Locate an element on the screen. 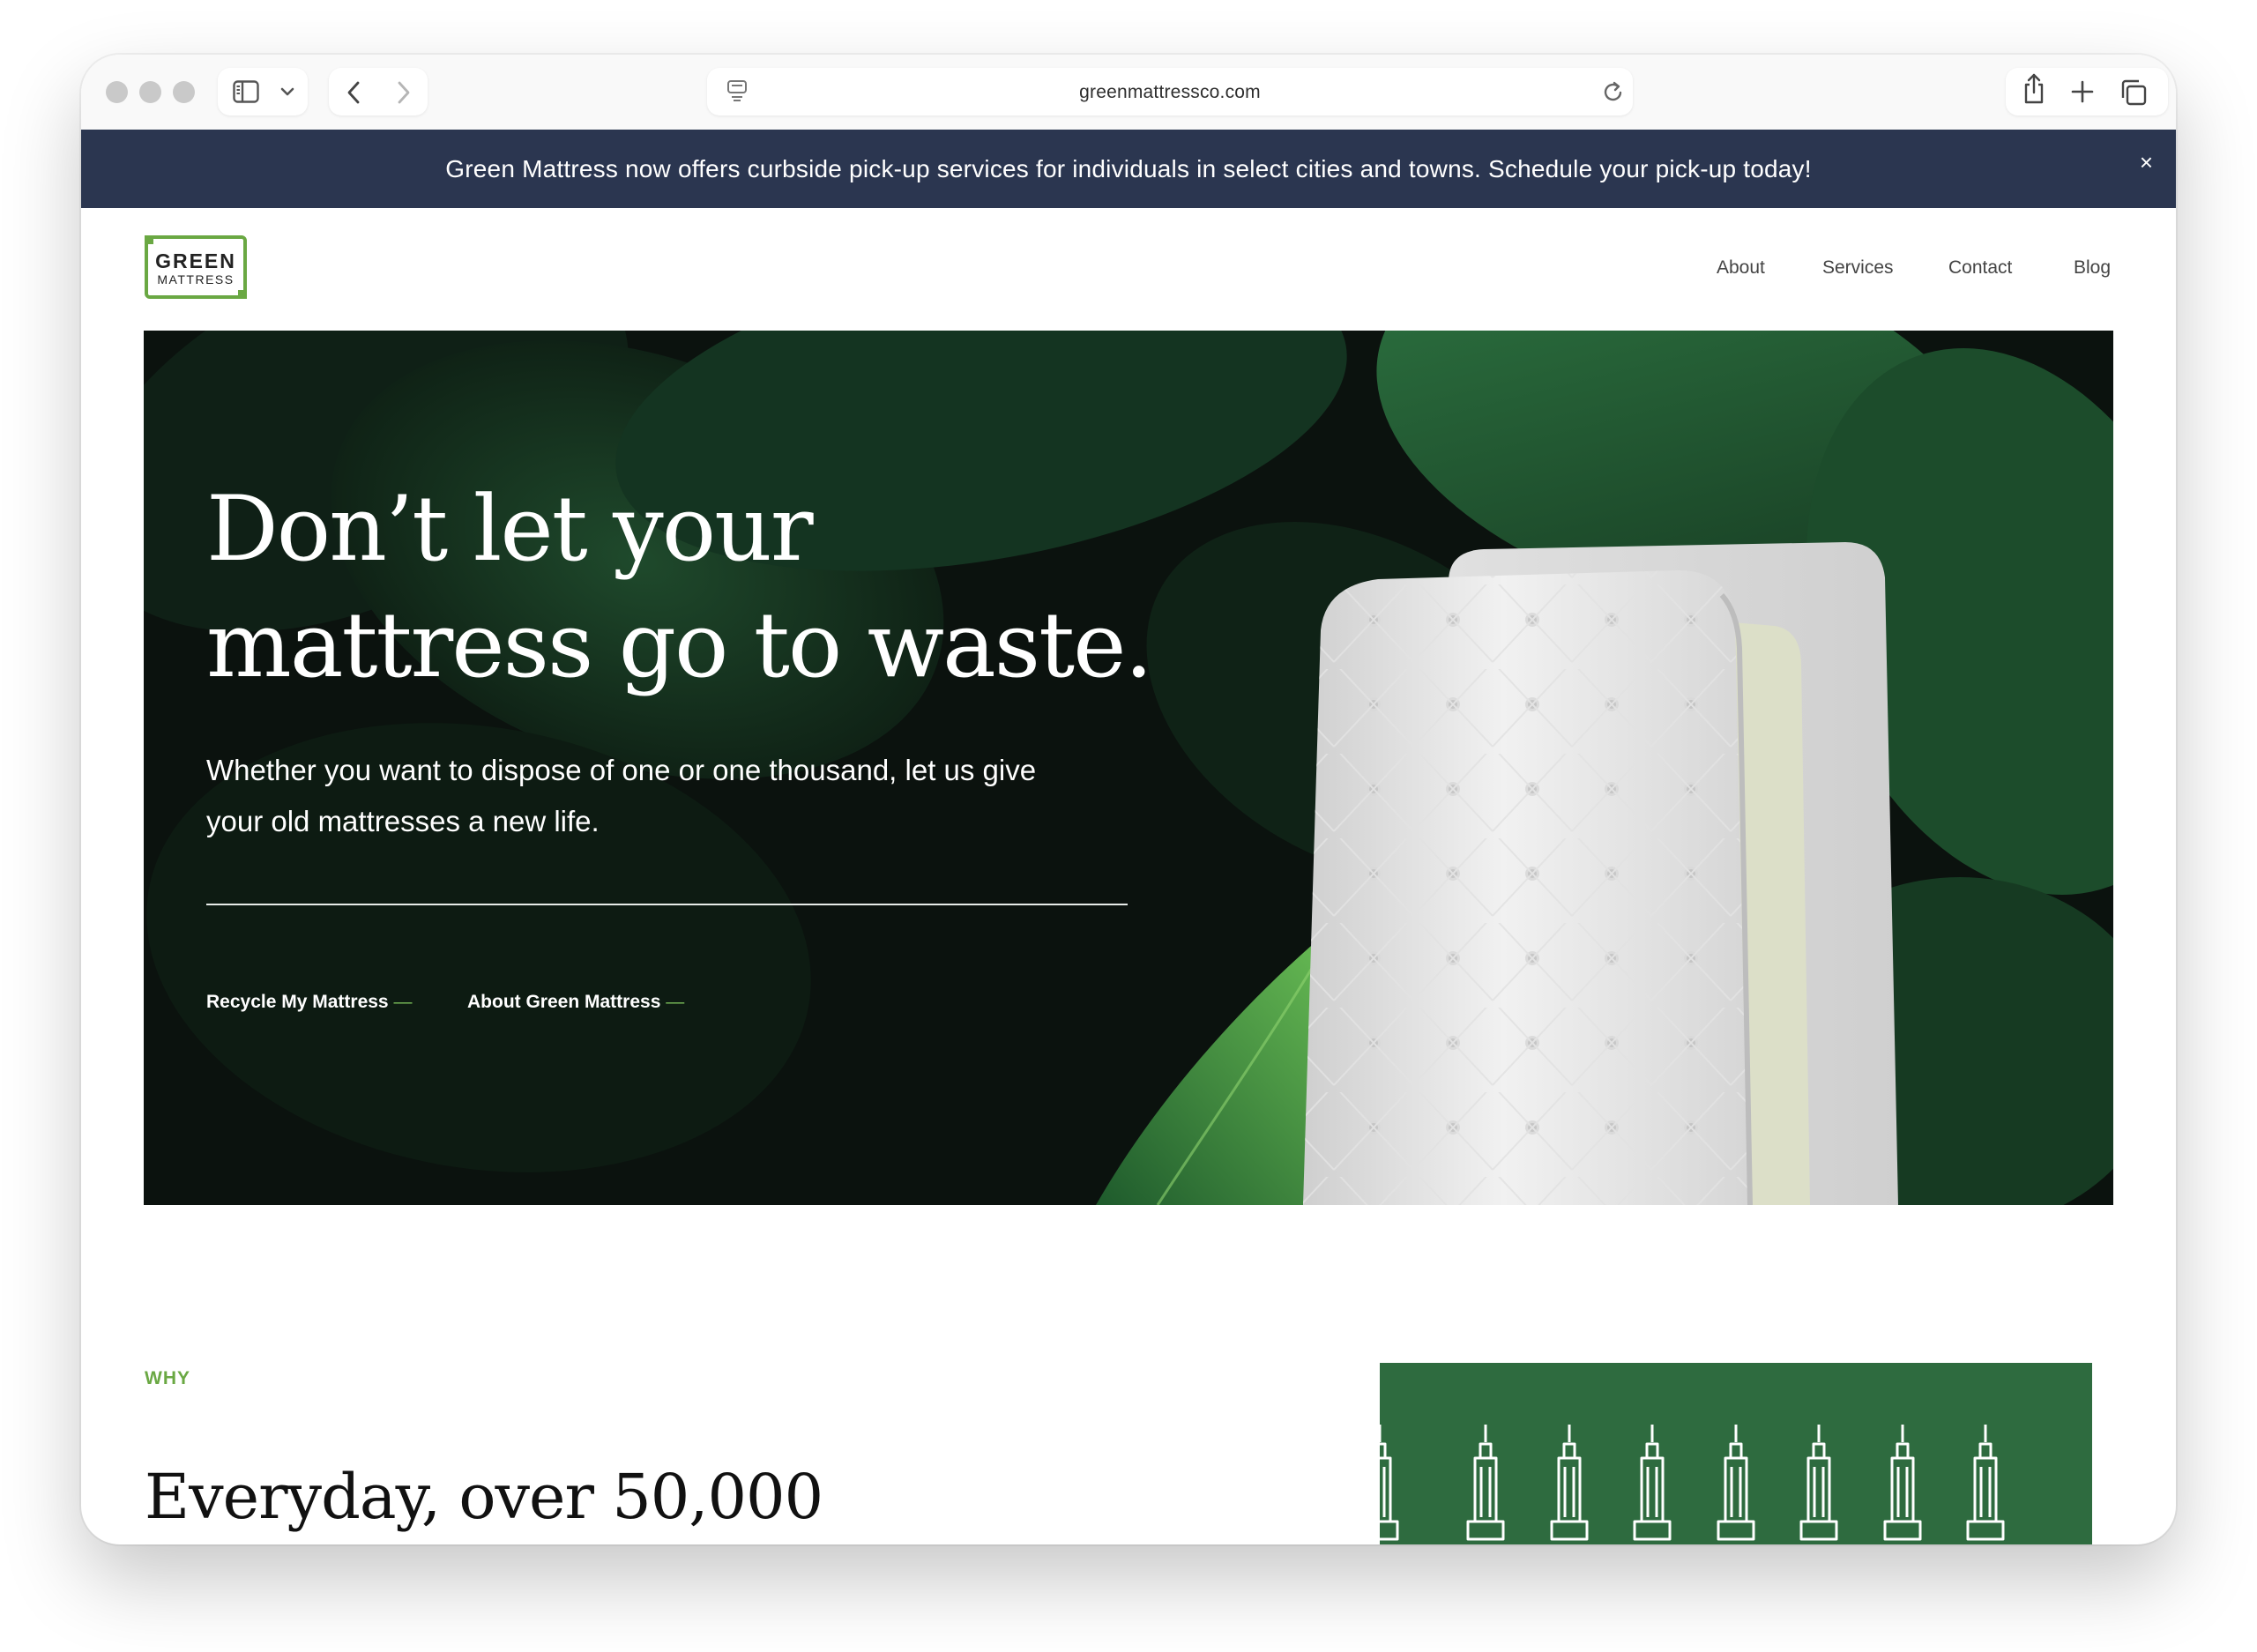  zoom-window-button is located at coordinates (184, 92).